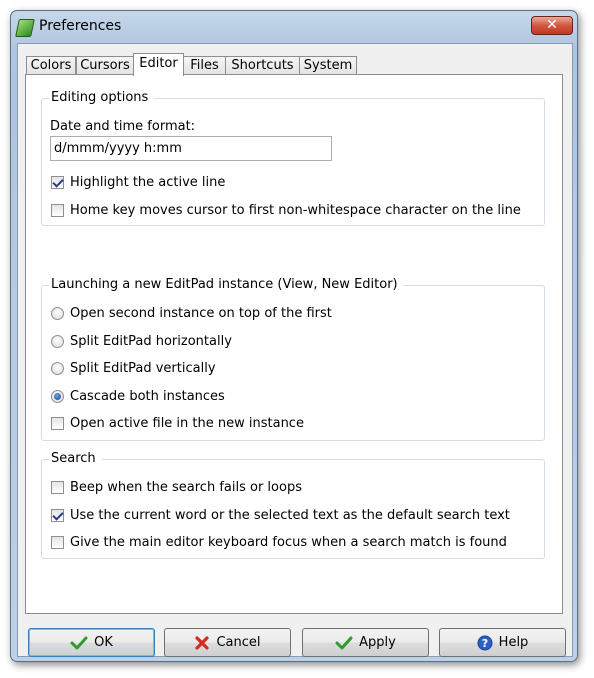 Image resolution: width=594 pixels, height=678 pixels. What do you see at coordinates (51, 65) in the screenshot?
I see `tab-colors: Colors` at bounding box center [51, 65].